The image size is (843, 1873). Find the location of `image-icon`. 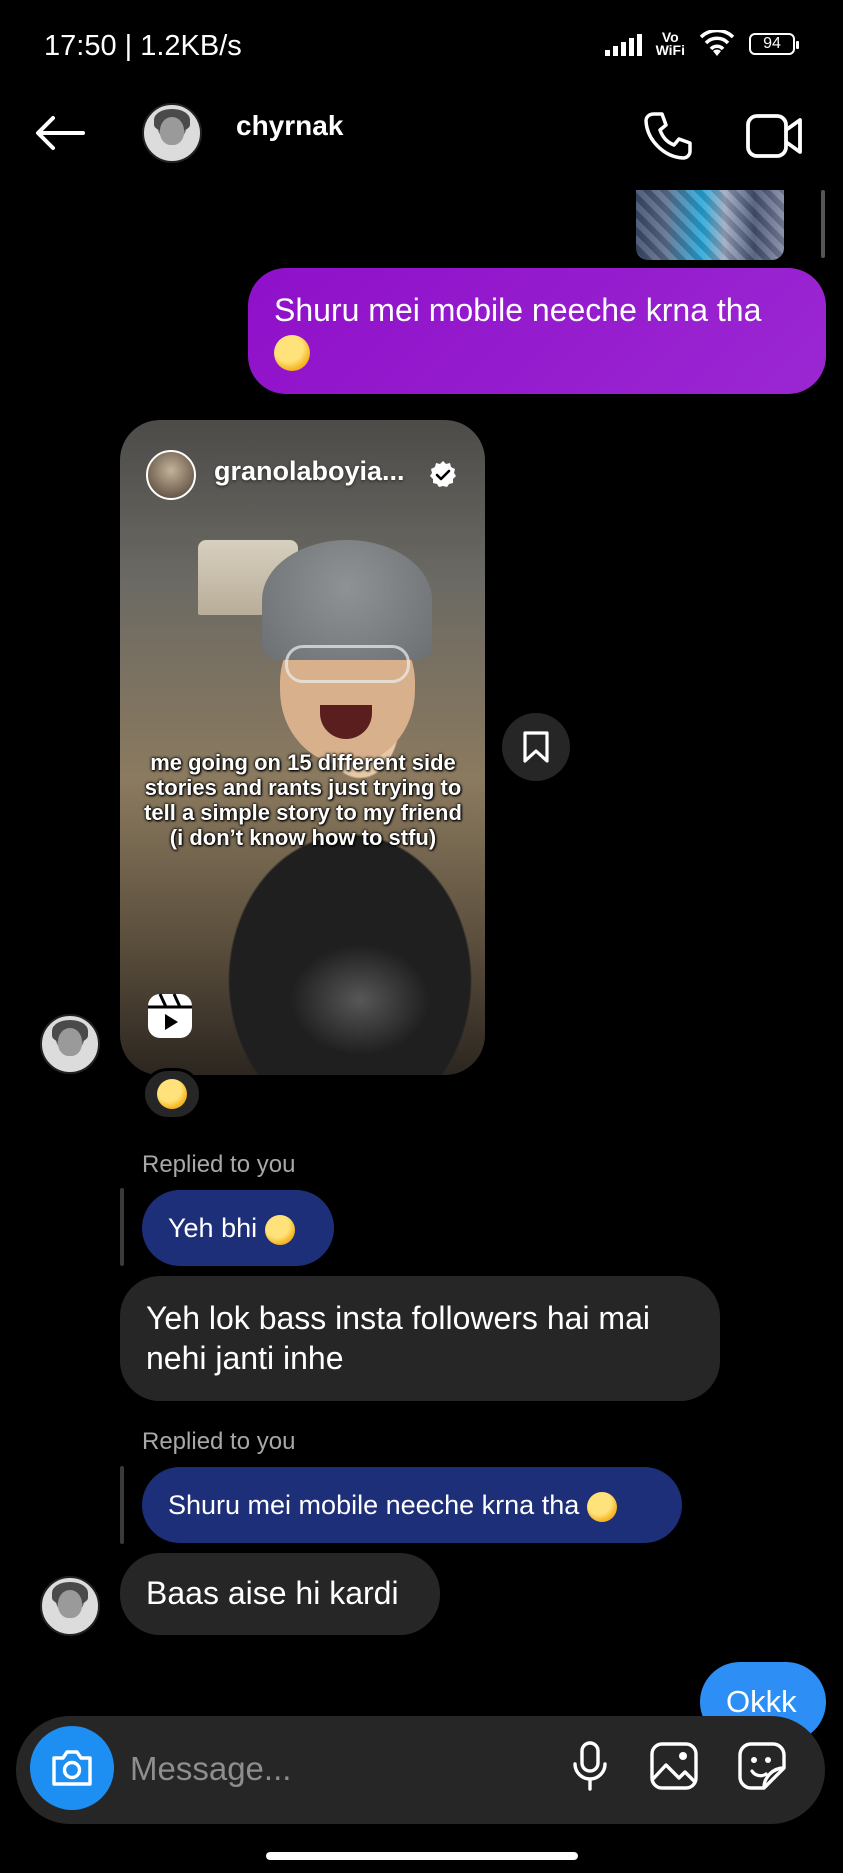

image-icon is located at coordinates (674, 1766).